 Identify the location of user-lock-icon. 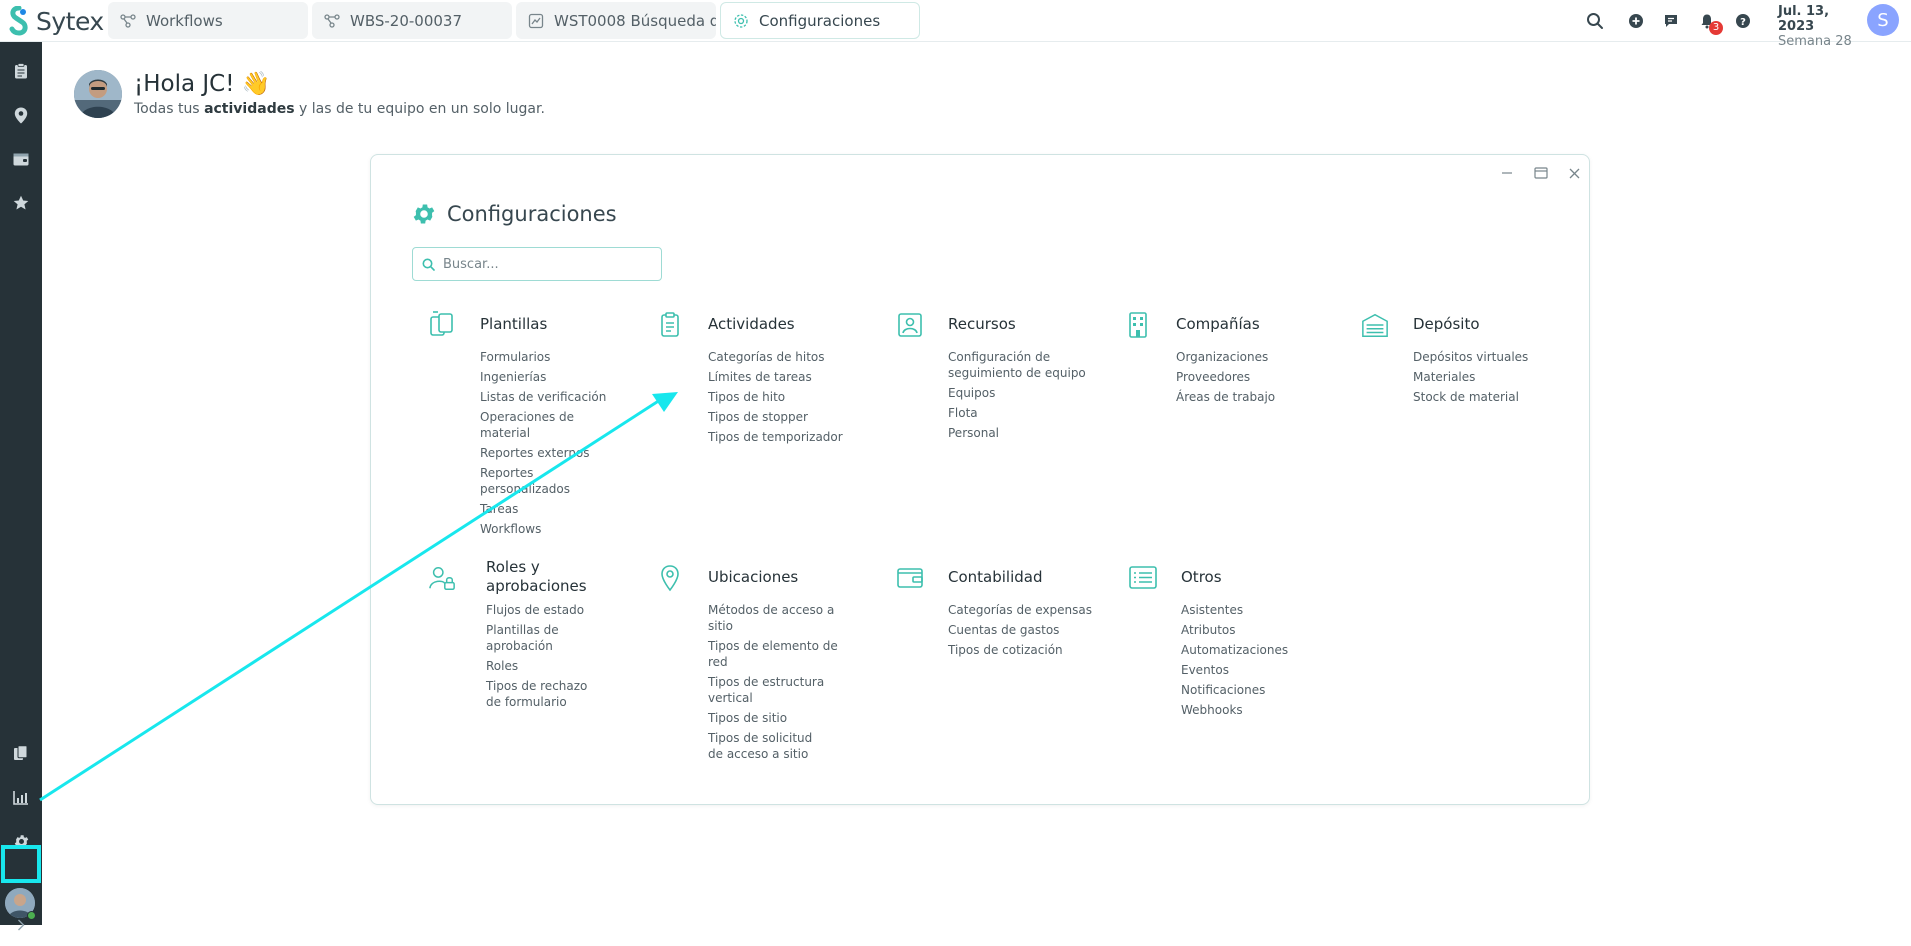
(442, 578).